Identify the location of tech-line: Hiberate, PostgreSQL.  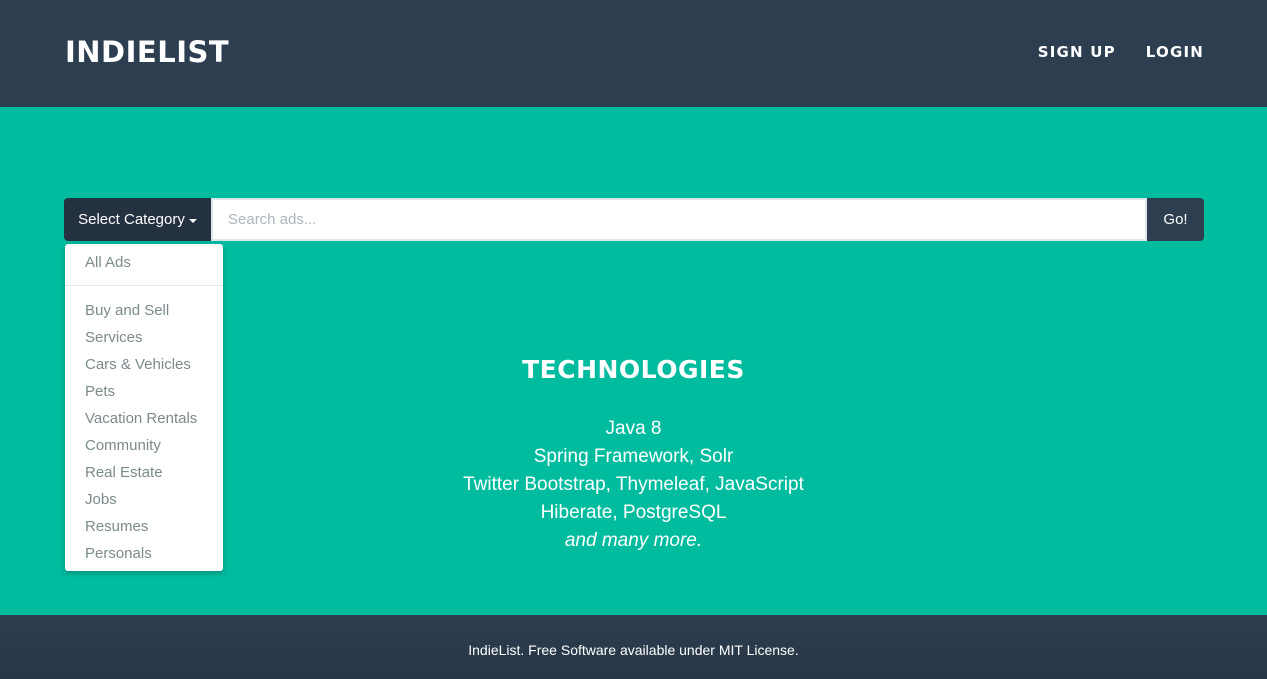
(633, 512).